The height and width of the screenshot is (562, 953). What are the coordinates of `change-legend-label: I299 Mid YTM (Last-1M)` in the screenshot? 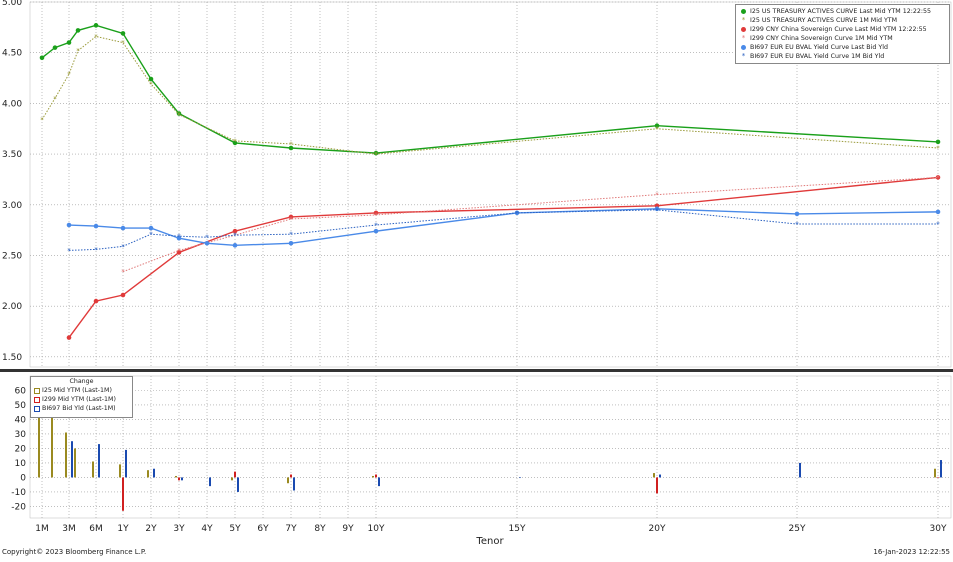 It's located at (79, 399).